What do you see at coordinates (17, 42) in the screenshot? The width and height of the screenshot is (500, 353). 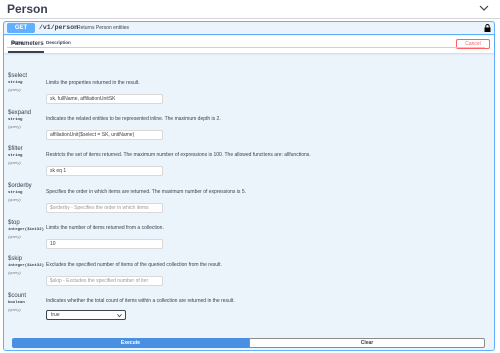 I see `column-header-name: Name` at bounding box center [17, 42].